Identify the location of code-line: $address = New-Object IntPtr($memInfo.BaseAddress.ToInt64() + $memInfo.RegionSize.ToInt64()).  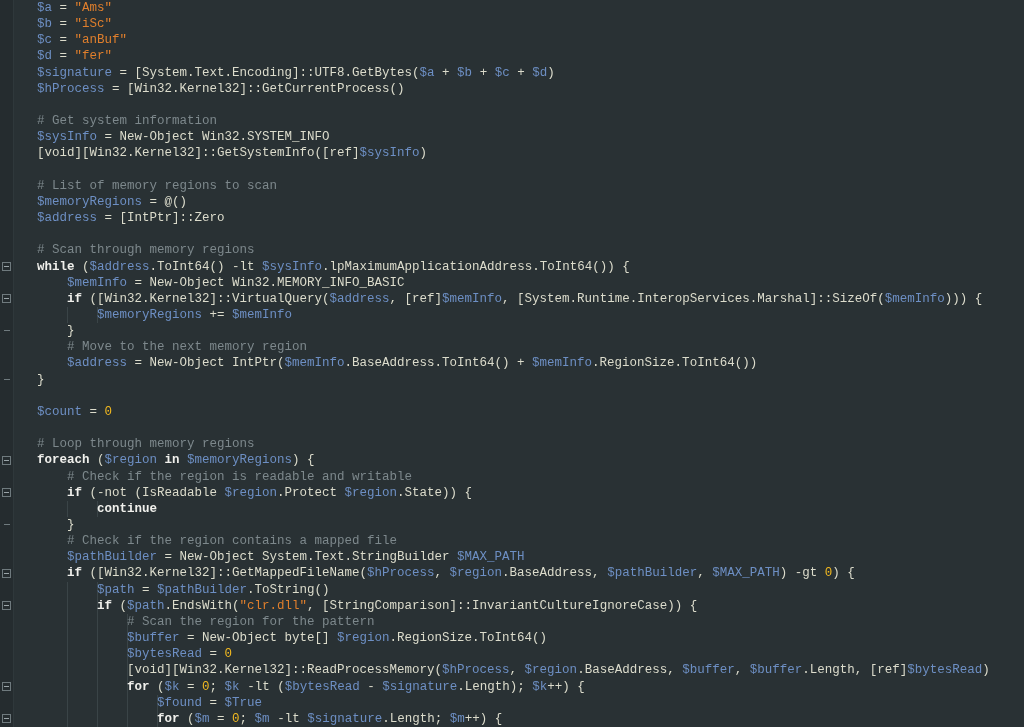
(412, 363).